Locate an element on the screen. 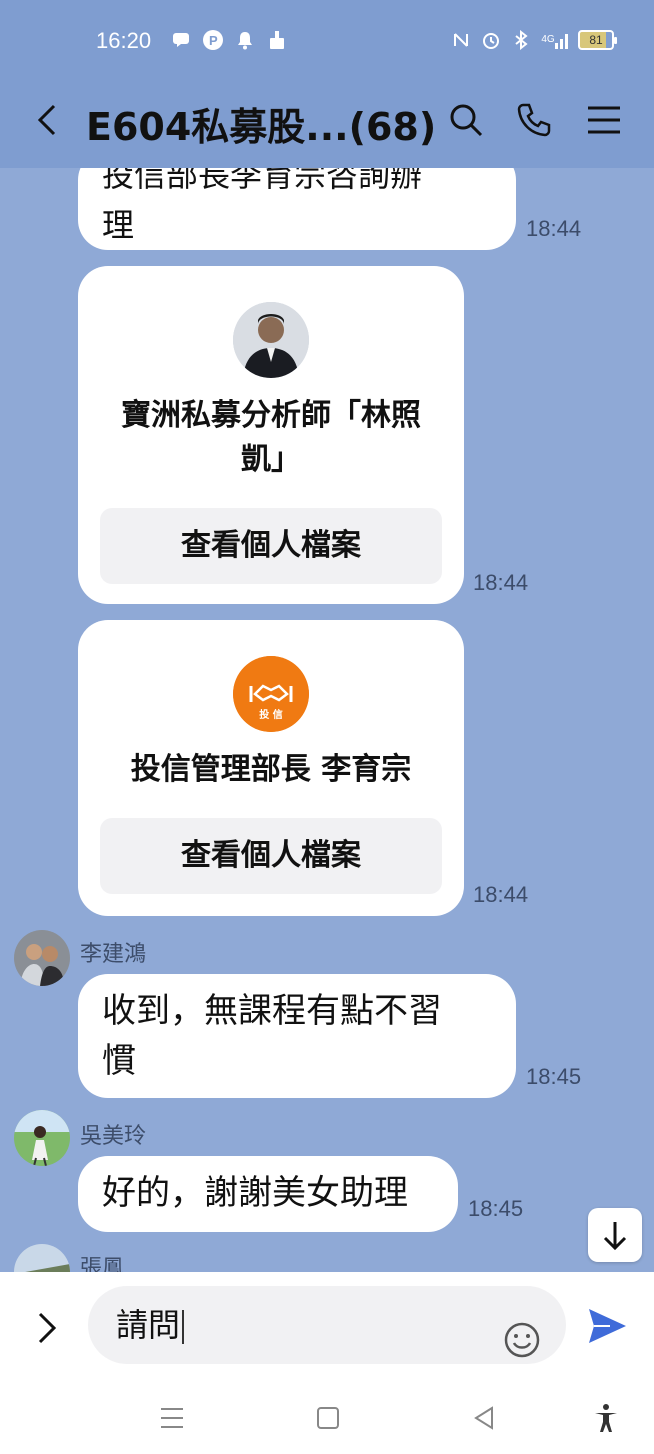 This screenshot has height=1454, width=654. arrow-down-icon is located at coordinates (615, 1236).